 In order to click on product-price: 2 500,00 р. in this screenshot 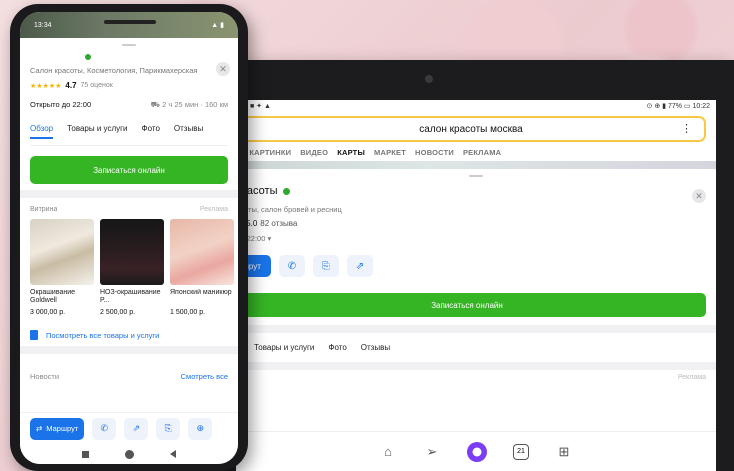, I will do `click(118, 312)`.